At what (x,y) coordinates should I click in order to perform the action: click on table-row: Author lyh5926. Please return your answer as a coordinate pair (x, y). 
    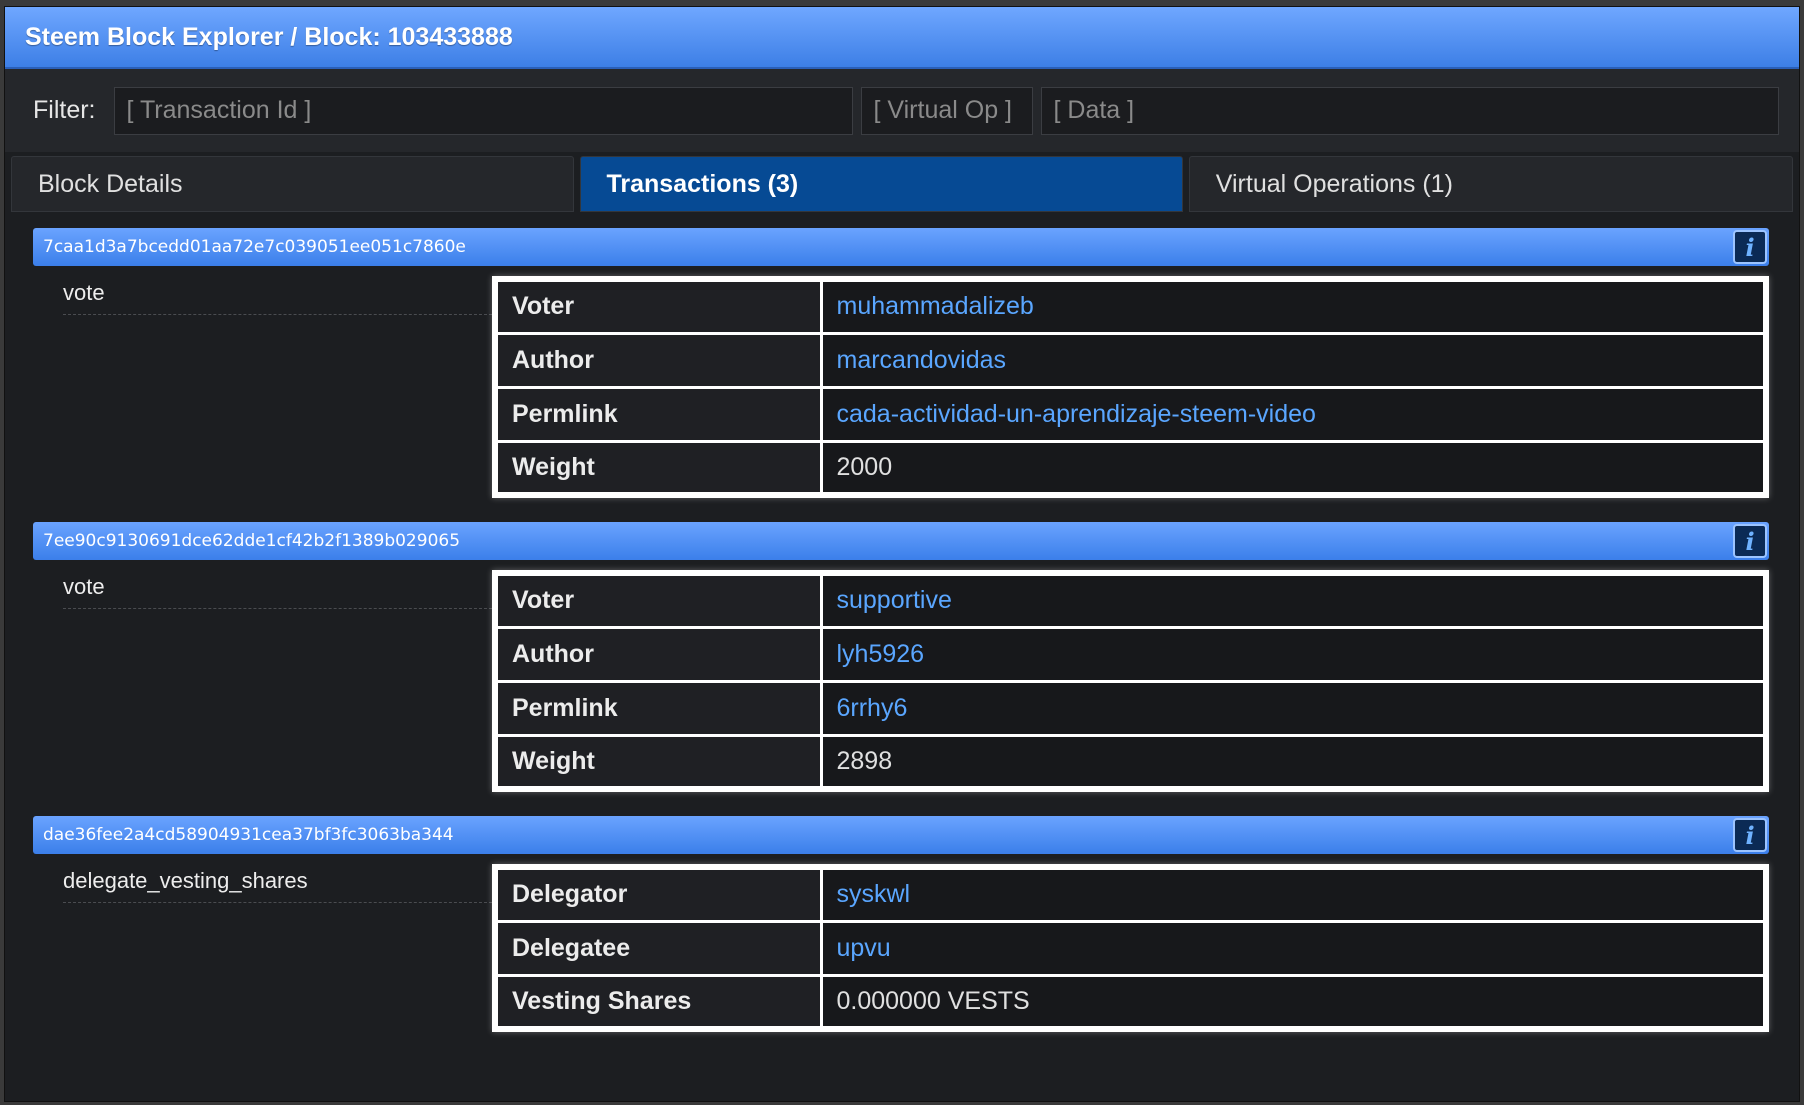
    Looking at the image, I should click on (1130, 654).